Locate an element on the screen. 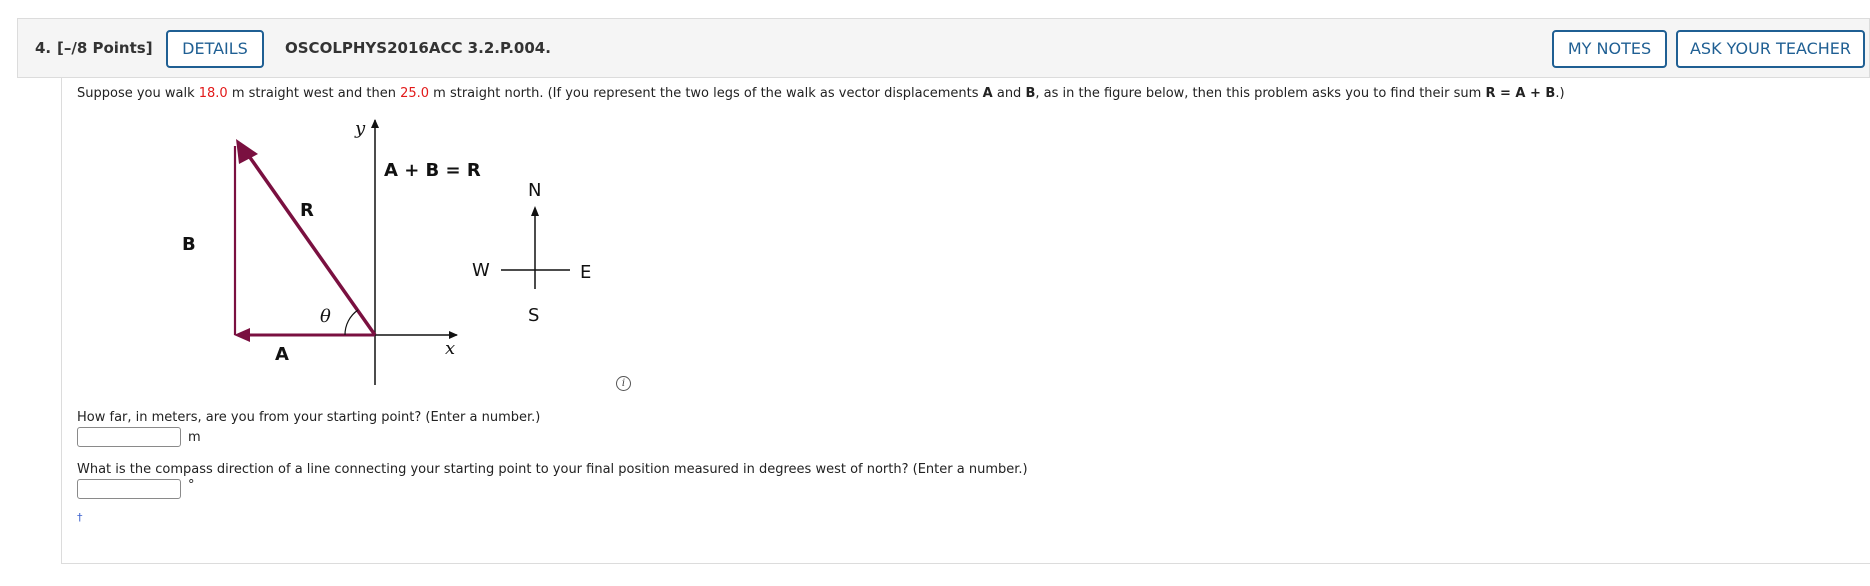 Image resolution: width=1870 pixels, height=586 pixels. vector-a-arrowhead is located at coordinates (242, 335).